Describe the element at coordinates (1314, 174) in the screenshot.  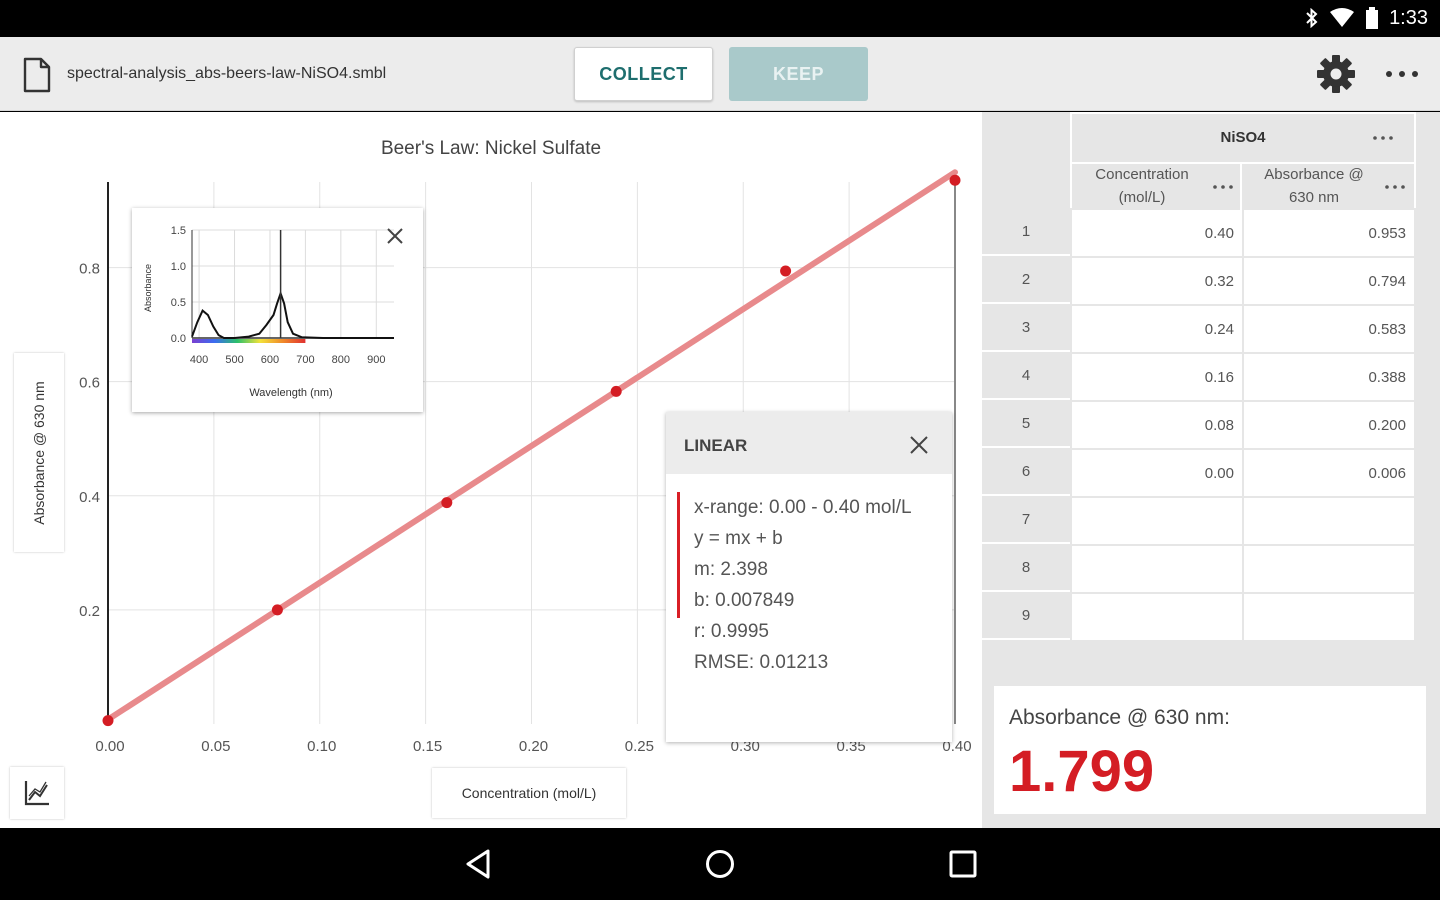
I see `column-header-line-1: Absorbance @` at that location.